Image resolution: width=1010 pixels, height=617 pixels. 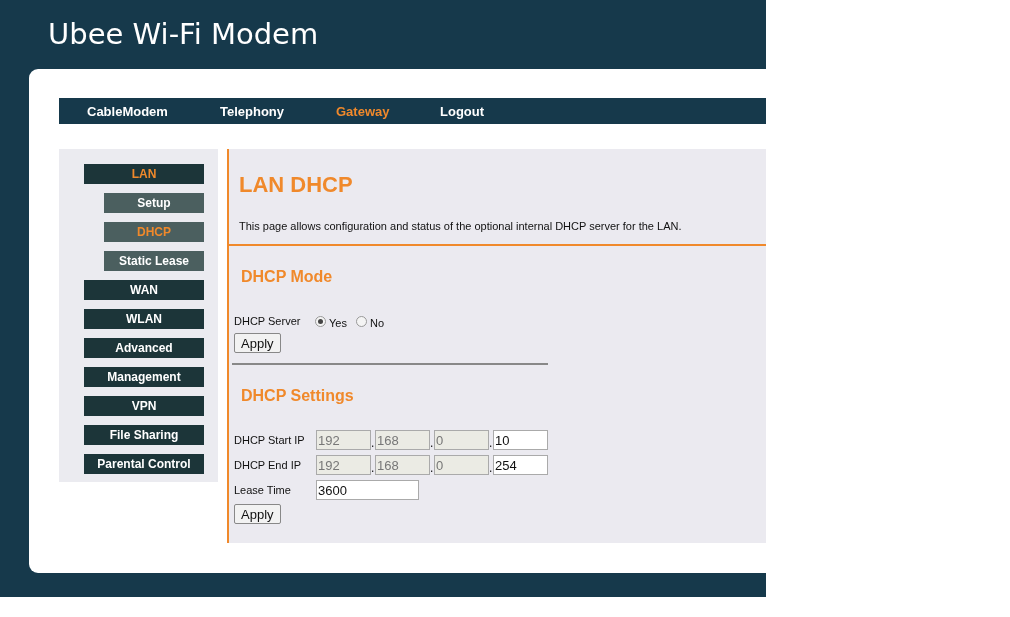 I want to click on nav-tab: Telephony, so click(x=278, y=111).